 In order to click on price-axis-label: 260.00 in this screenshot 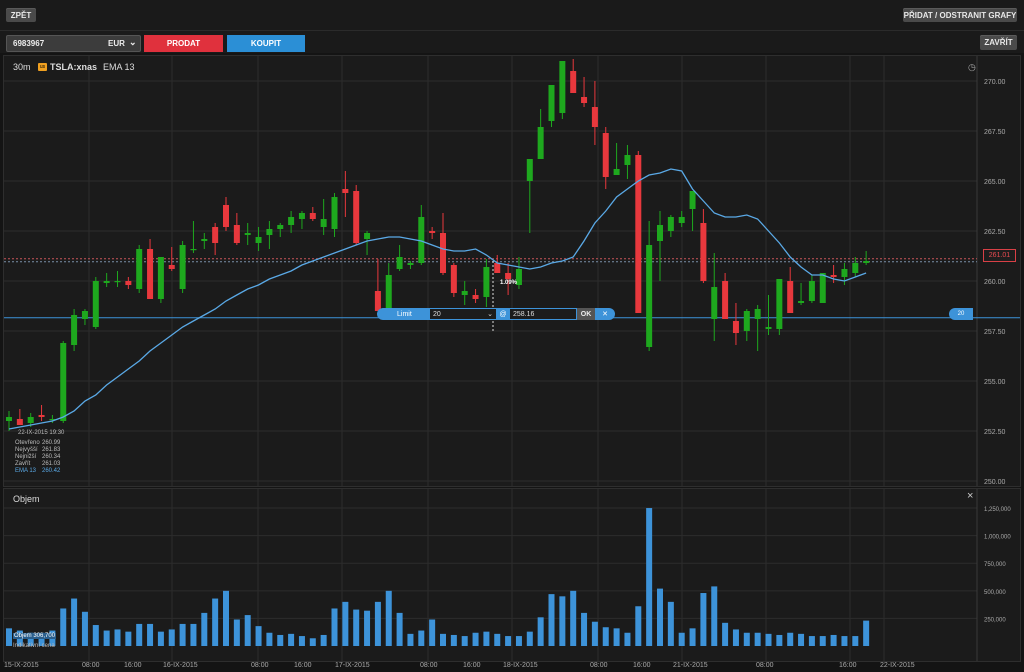, I will do `click(995, 282)`.